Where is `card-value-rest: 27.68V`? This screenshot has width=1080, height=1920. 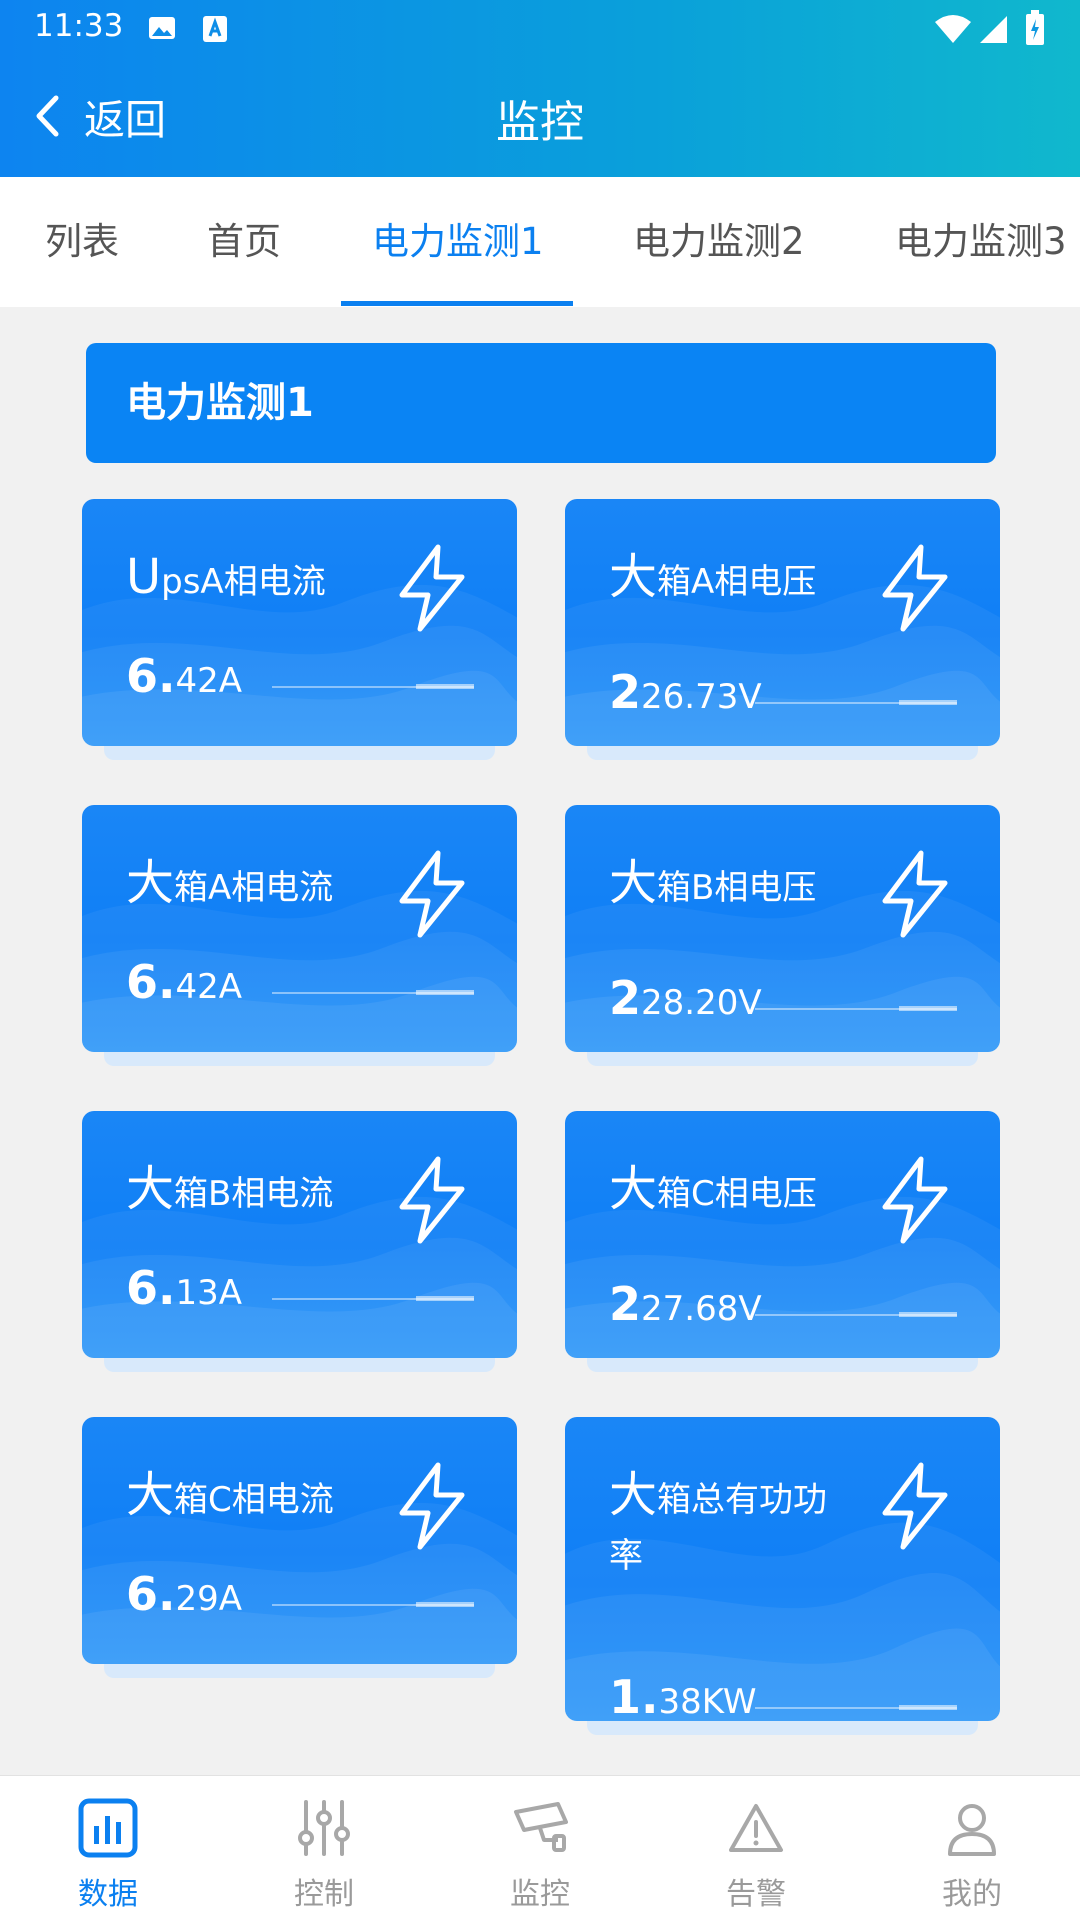
card-value-rest: 27.68V is located at coordinates (701, 1309).